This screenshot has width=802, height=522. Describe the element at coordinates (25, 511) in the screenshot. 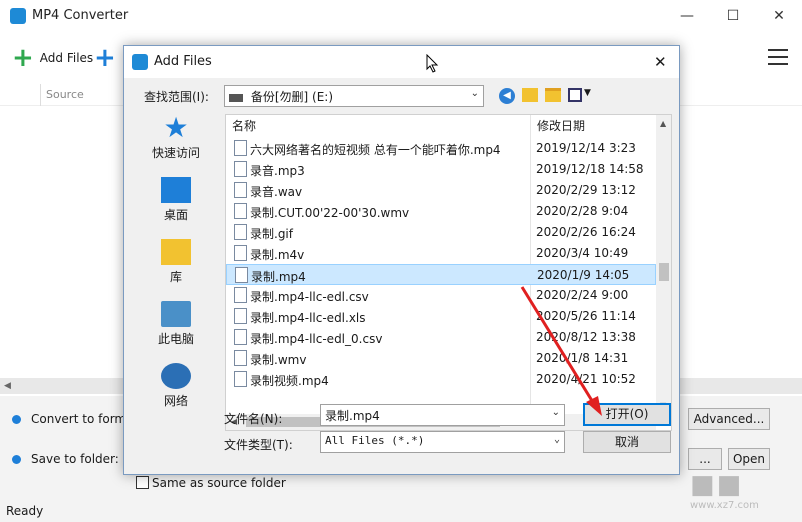

I see `status-bar: Ready` at that location.